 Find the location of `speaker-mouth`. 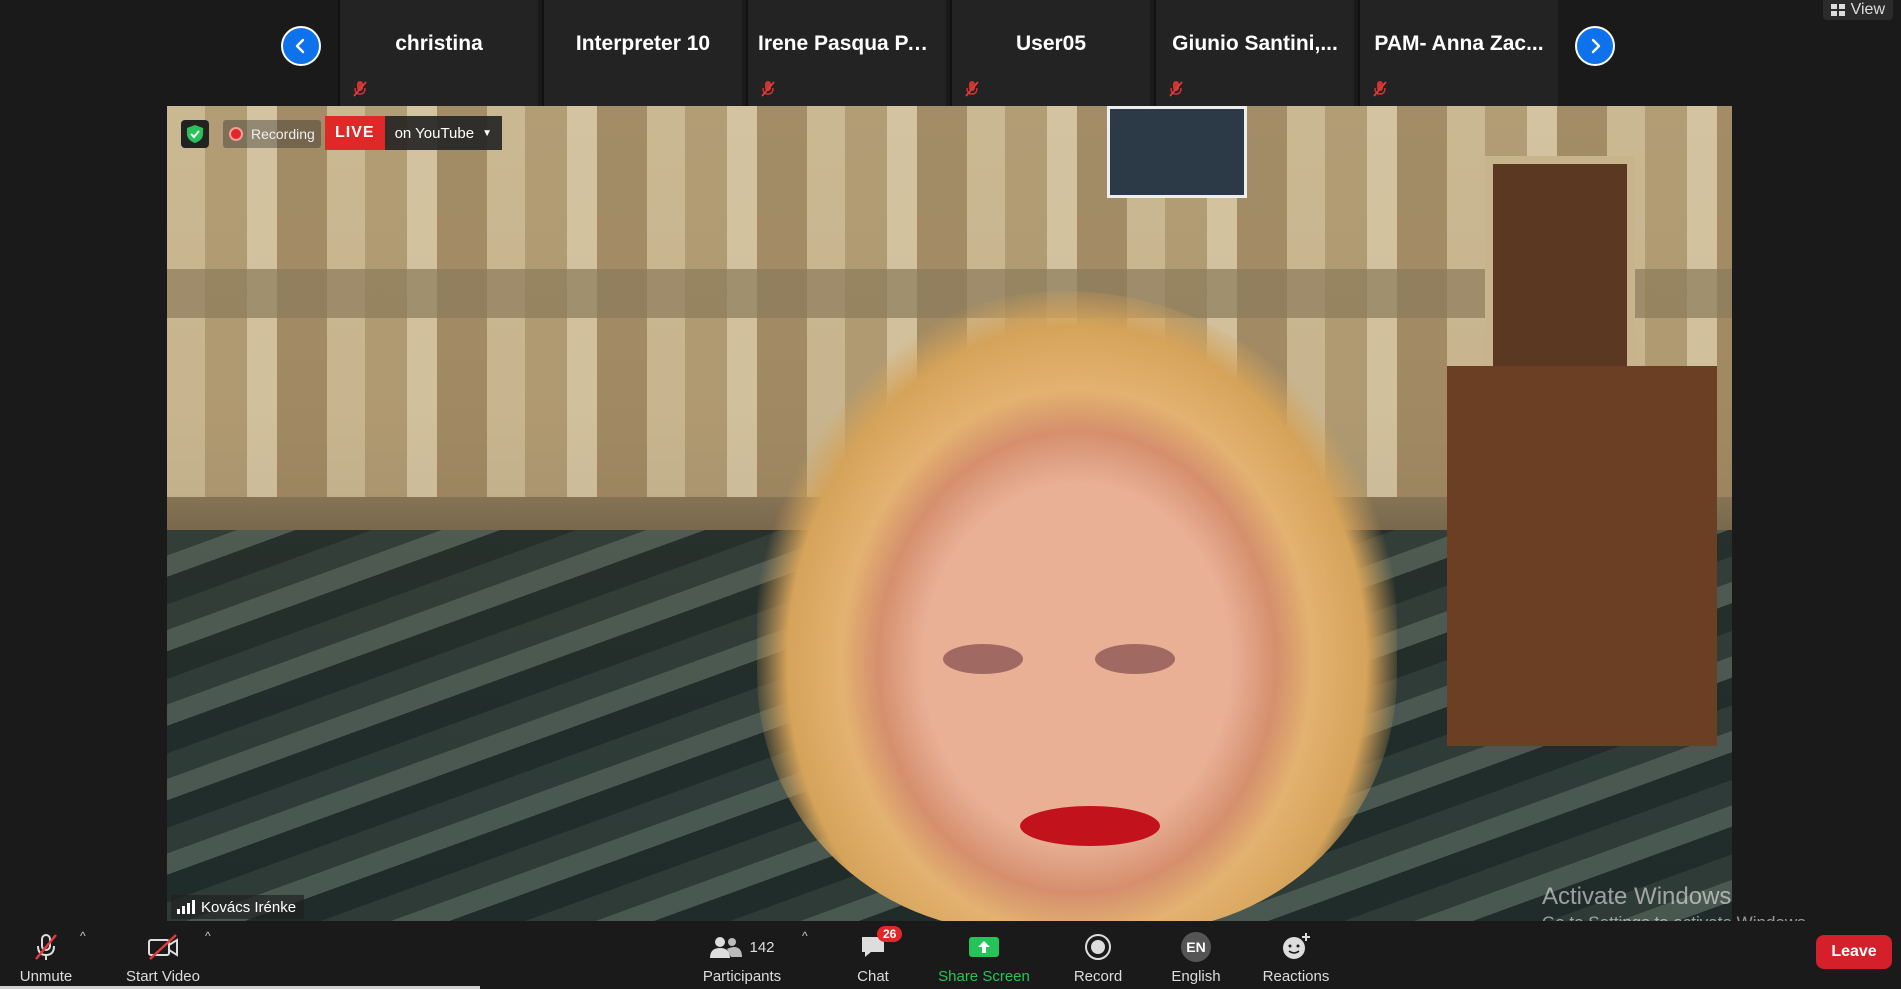

speaker-mouth is located at coordinates (1090, 826).